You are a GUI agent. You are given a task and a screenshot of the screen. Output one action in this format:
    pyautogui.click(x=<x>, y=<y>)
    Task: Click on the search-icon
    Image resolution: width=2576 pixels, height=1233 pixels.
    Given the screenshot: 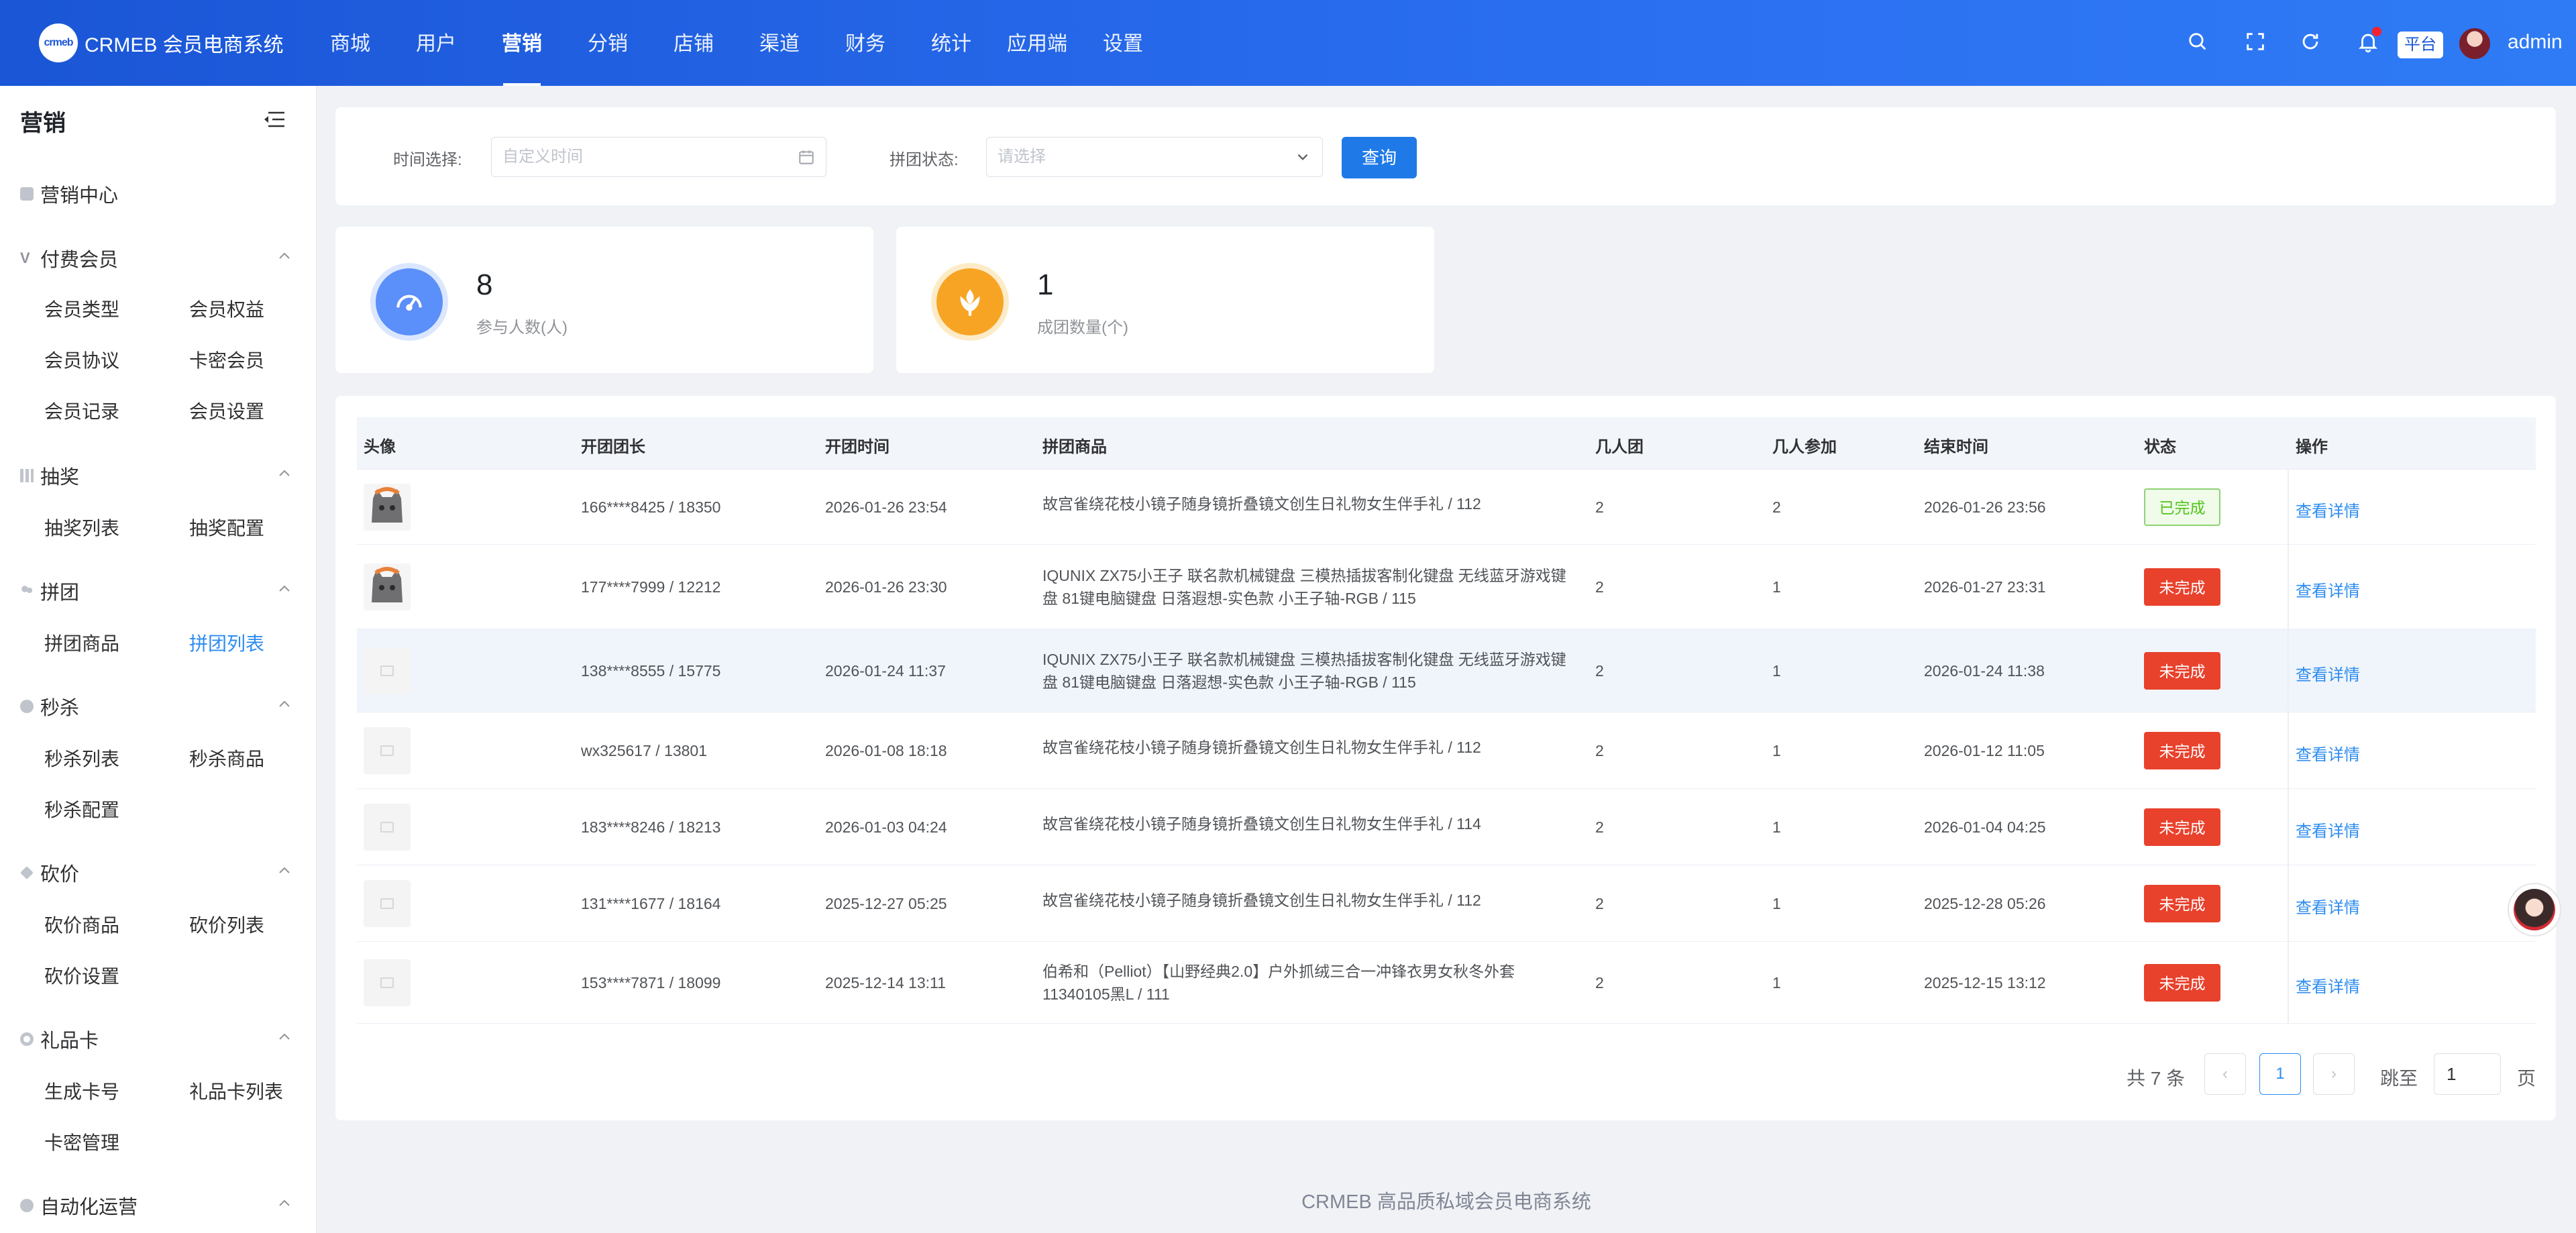 What is the action you would take?
    pyautogui.click(x=2198, y=42)
    